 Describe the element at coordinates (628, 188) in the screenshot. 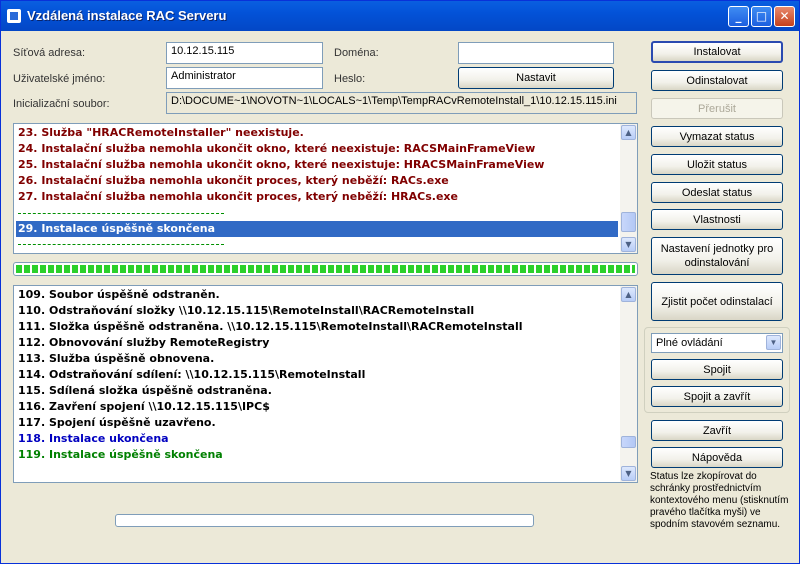

I see `status-scrollbar: ▲ ▼` at that location.